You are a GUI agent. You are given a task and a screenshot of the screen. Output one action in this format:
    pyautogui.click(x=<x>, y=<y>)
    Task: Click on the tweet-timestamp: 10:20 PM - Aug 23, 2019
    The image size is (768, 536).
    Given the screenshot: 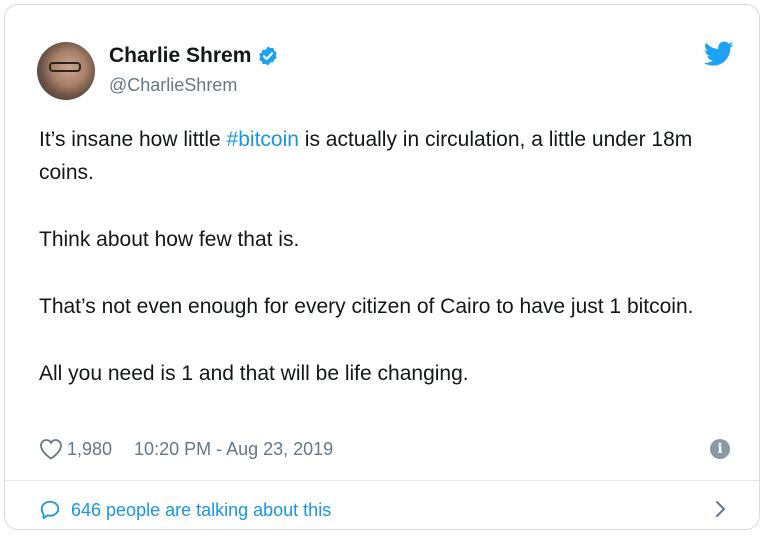 What is the action you would take?
    pyautogui.click(x=233, y=449)
    